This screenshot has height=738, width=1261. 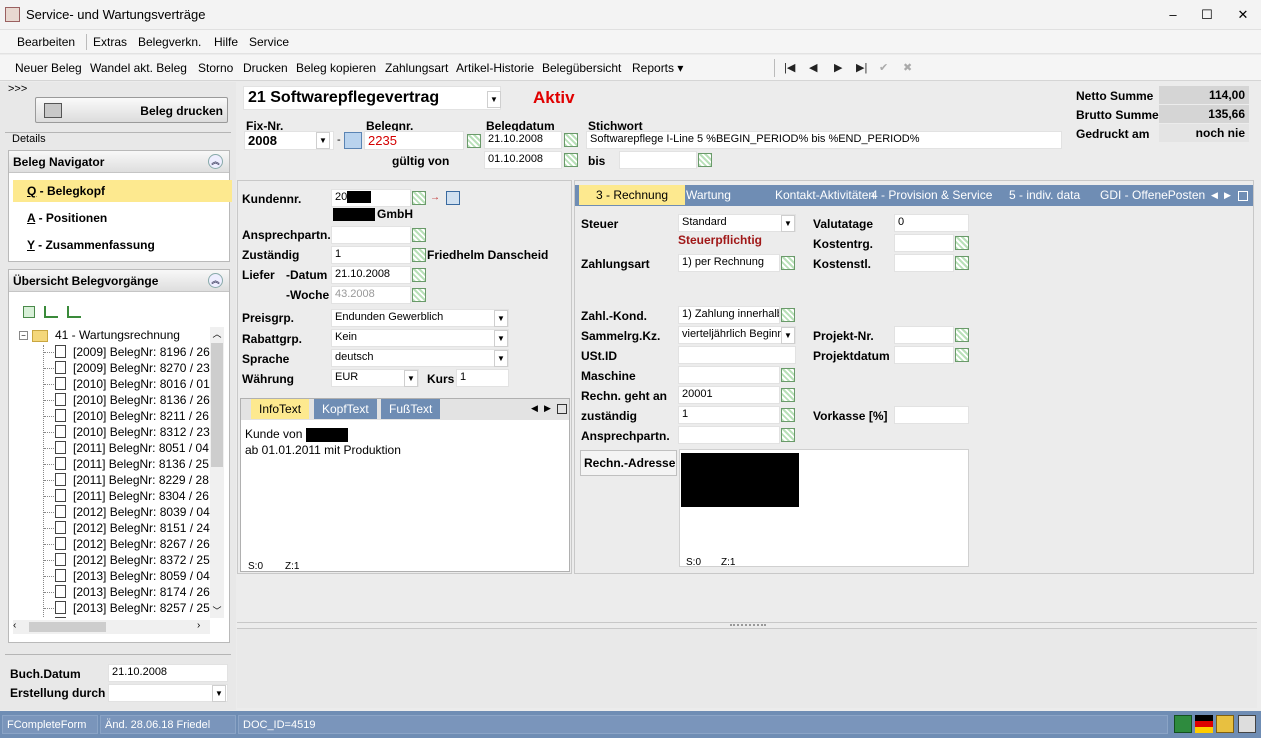 What do you see at coordinates (907, 67) in the screenshot?
I see `cancel-icon: ✖` at bounding box center [907, 67].